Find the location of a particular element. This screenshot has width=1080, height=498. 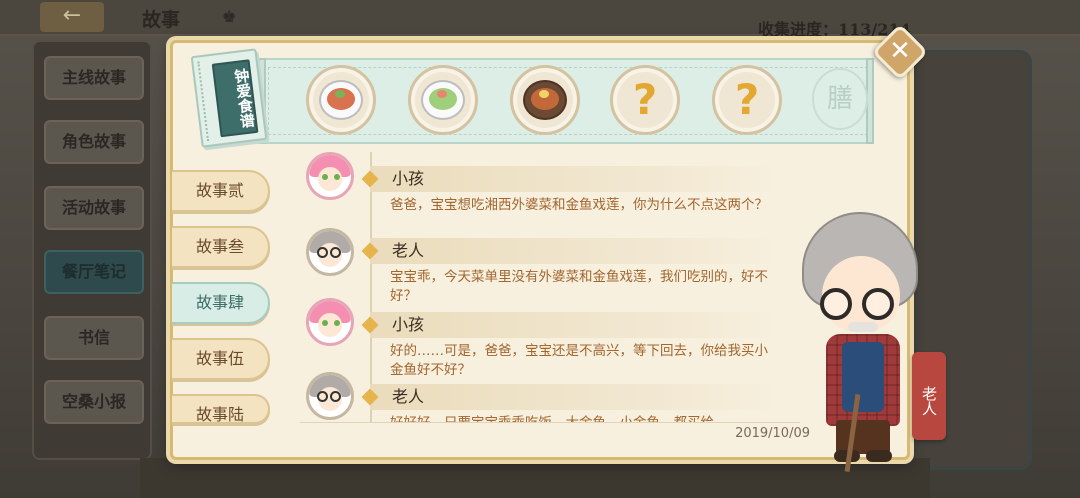

faded-recipe-slot: 膳 is located at coordinates (840, 99).